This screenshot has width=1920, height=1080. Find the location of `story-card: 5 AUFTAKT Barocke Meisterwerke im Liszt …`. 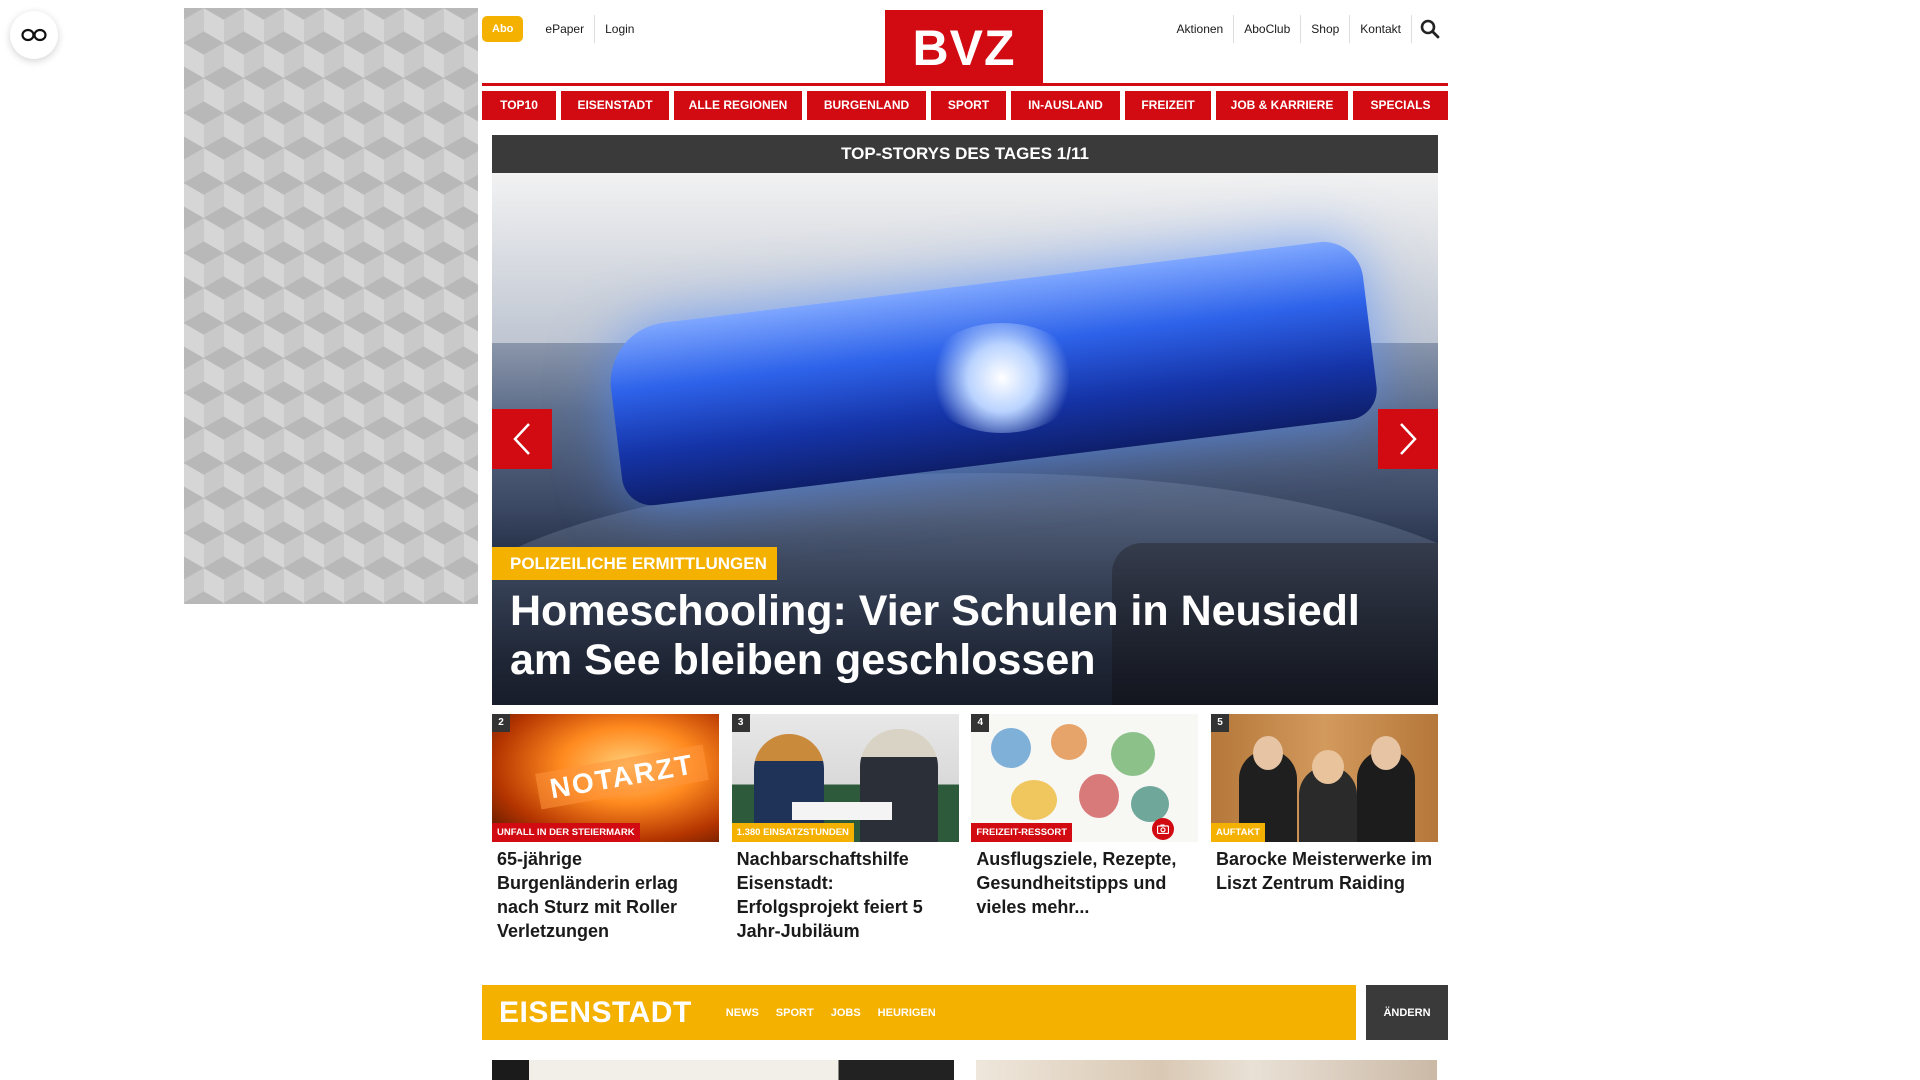

story-card: 5 AUFTAKT Barocke Meisterwerke im Liszt … is located at coordinates (1324, 834).